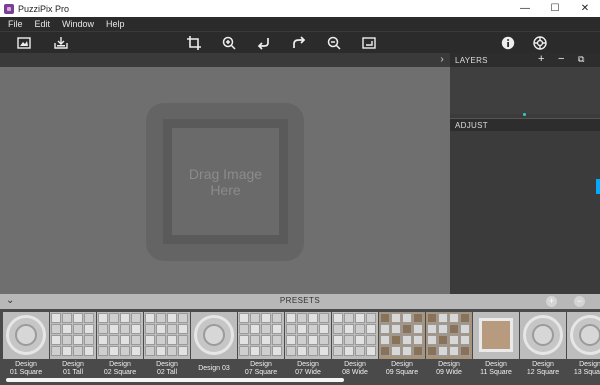  Describe the element at coordinates (334, 43) in the screenshot. I see `zoom-out-icon` at that location.